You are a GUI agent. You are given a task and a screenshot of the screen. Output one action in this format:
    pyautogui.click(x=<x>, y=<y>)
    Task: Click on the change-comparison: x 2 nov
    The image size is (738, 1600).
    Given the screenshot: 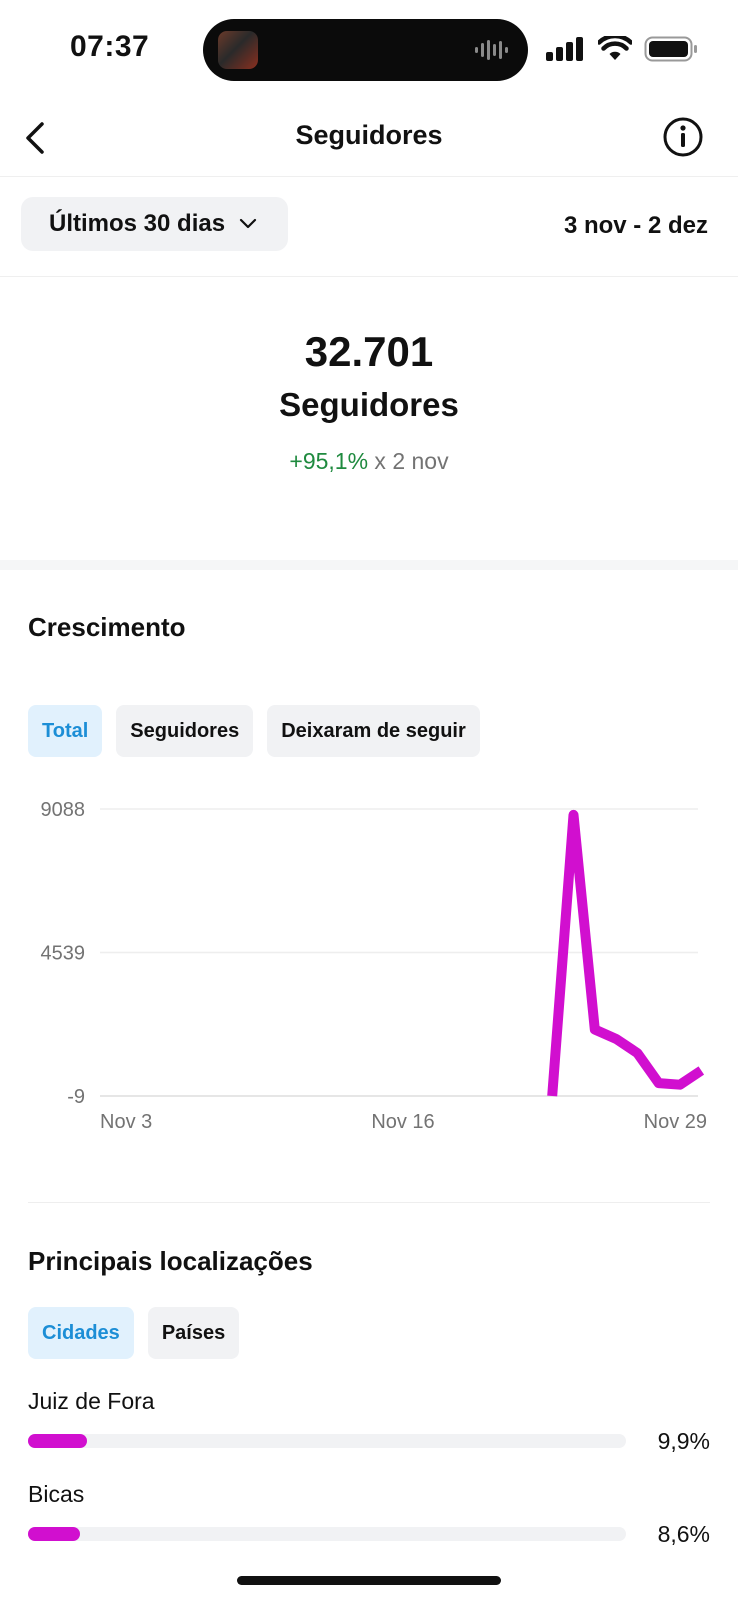 What is the action you would take?
    pyautogui.click(x=408, y=461)
    